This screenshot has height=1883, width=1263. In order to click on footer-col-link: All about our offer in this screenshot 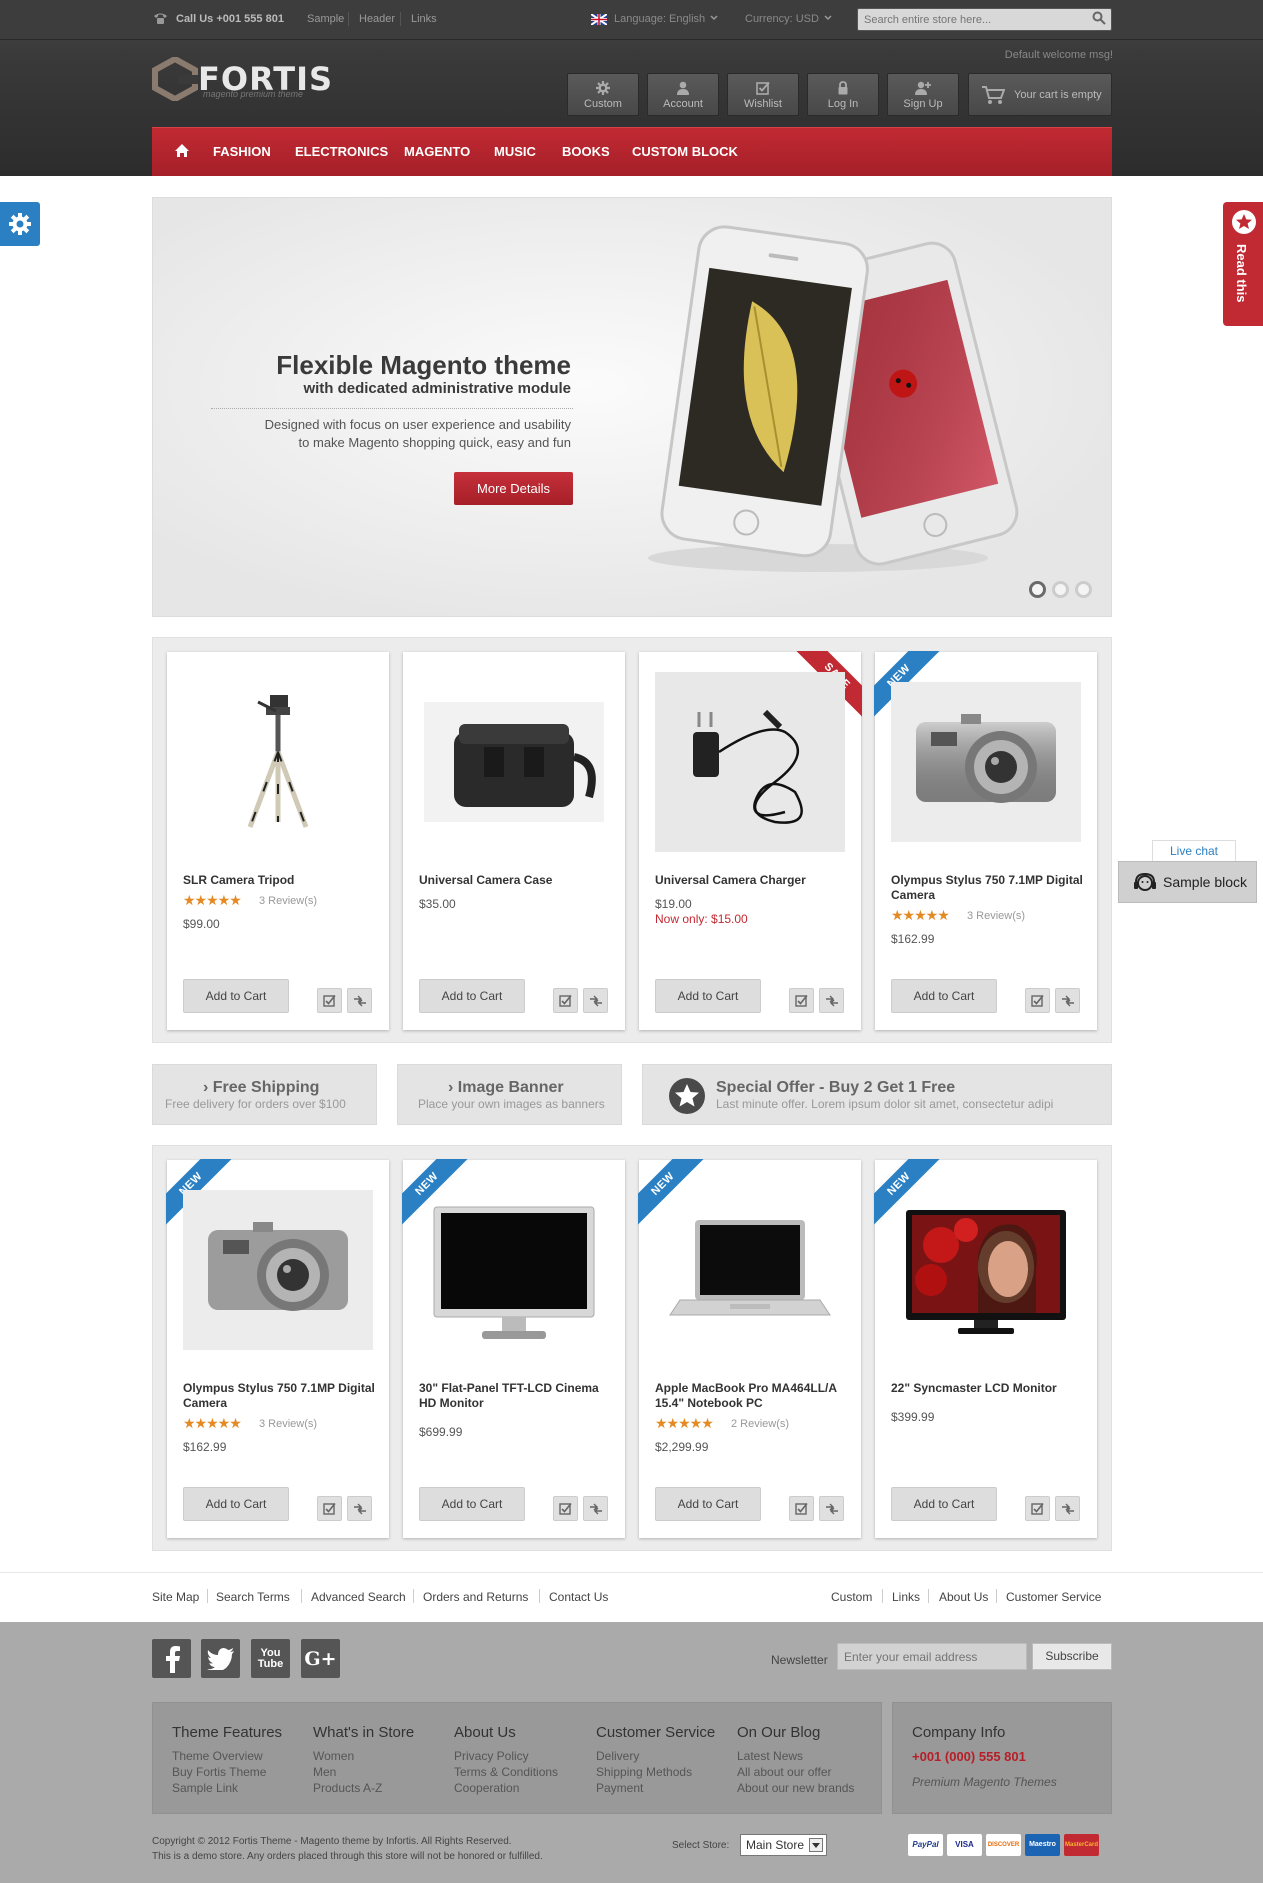, I will do `click(784, 1772)`.